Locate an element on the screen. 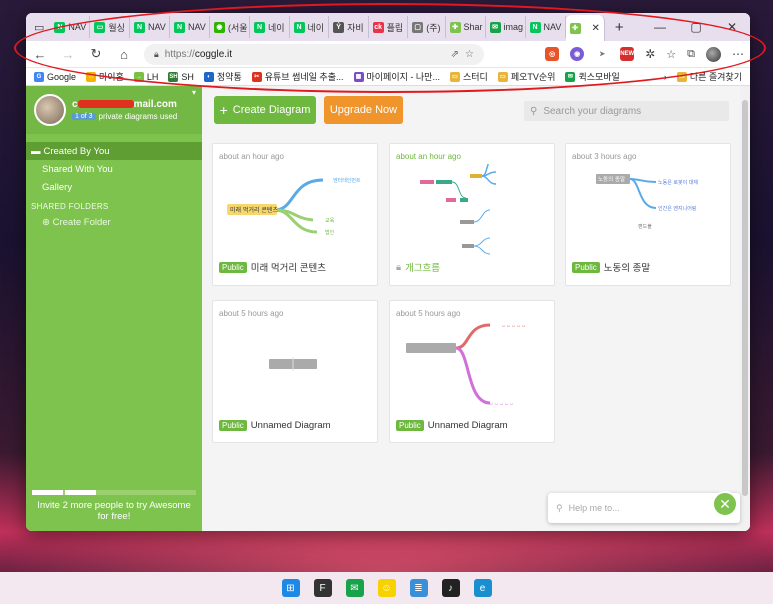 This screenshot has width=773, height=604. card-footer: 🔒︎ 개그흐름 is located at coordinates (418, 267).